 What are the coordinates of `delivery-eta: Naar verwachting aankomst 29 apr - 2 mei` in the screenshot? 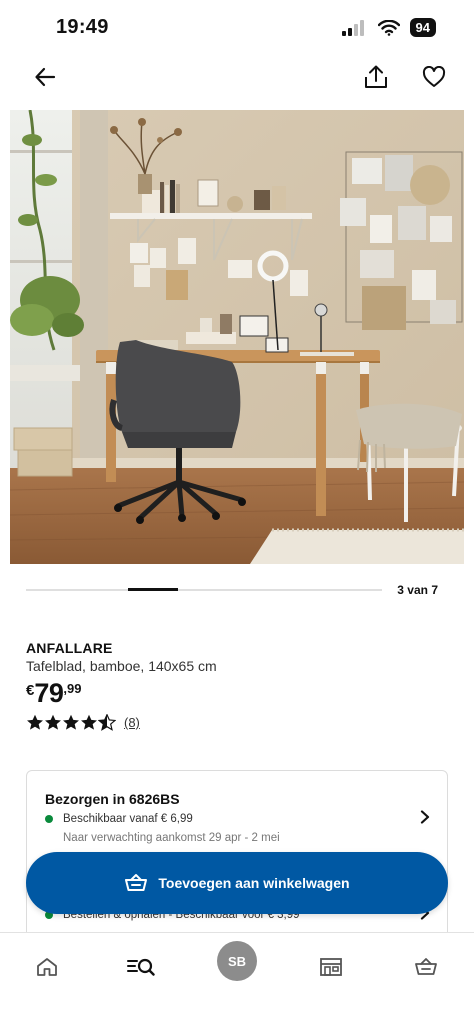 It's located at (171, 838).